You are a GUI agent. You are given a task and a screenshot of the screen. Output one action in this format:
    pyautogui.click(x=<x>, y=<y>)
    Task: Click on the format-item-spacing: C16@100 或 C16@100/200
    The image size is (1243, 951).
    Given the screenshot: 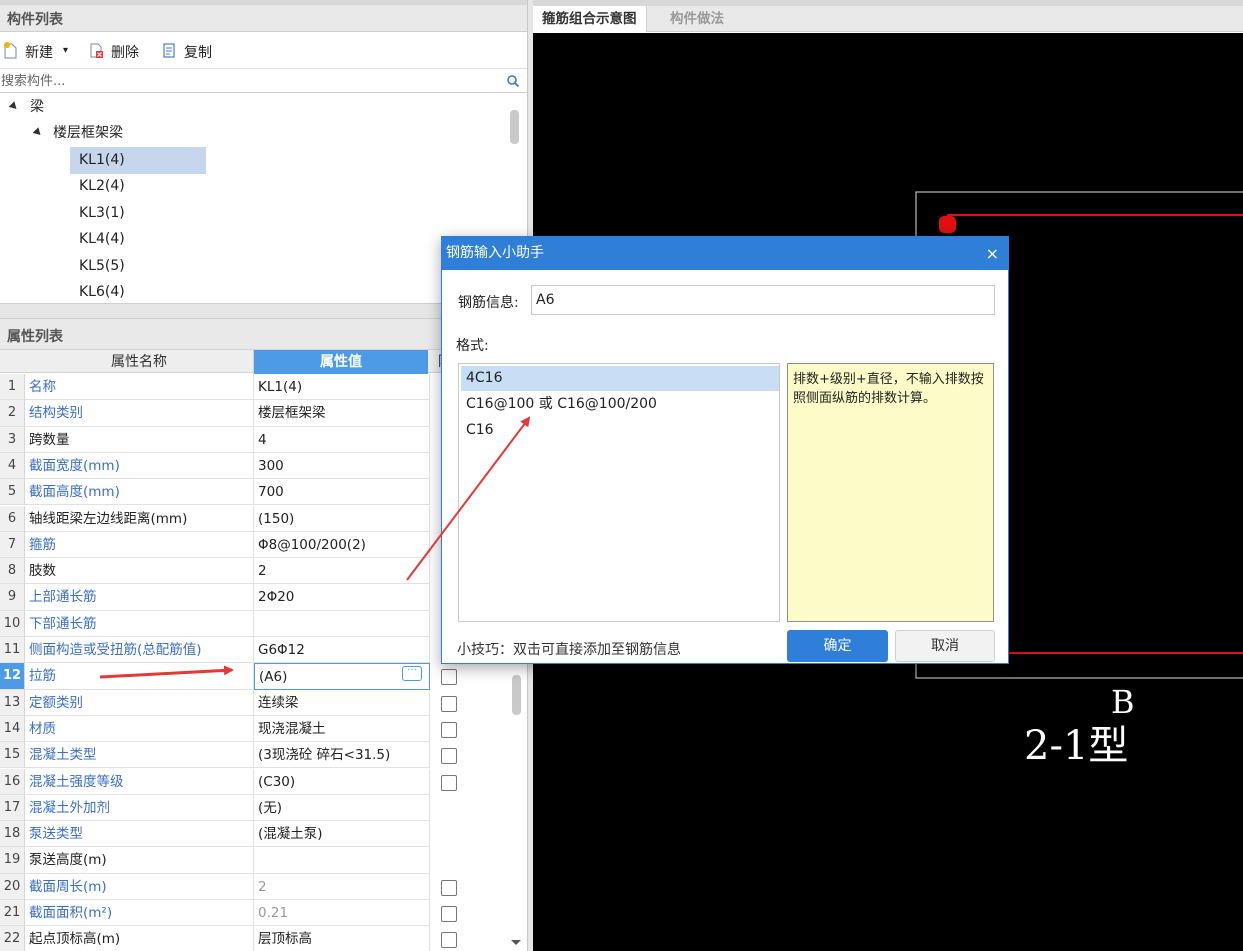 What is the action you would take?
    pyautogui.click(x=620, y=404)
    